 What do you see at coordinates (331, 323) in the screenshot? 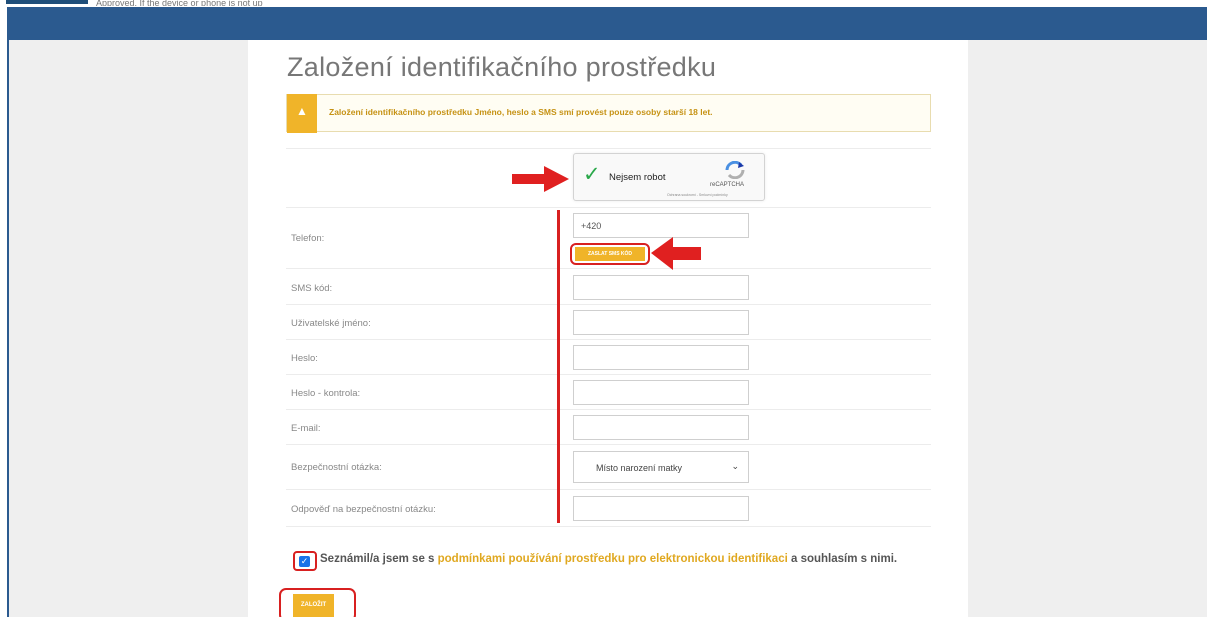
I see `username-label: Uživatelské jméno:` at bounding box center [331, 323].